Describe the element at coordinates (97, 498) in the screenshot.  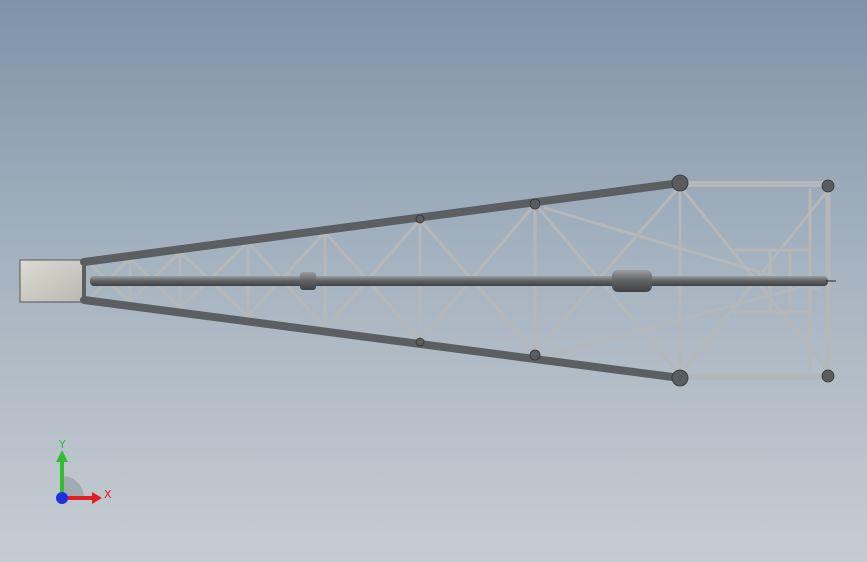
I see `x-arrow-icon` at that location.